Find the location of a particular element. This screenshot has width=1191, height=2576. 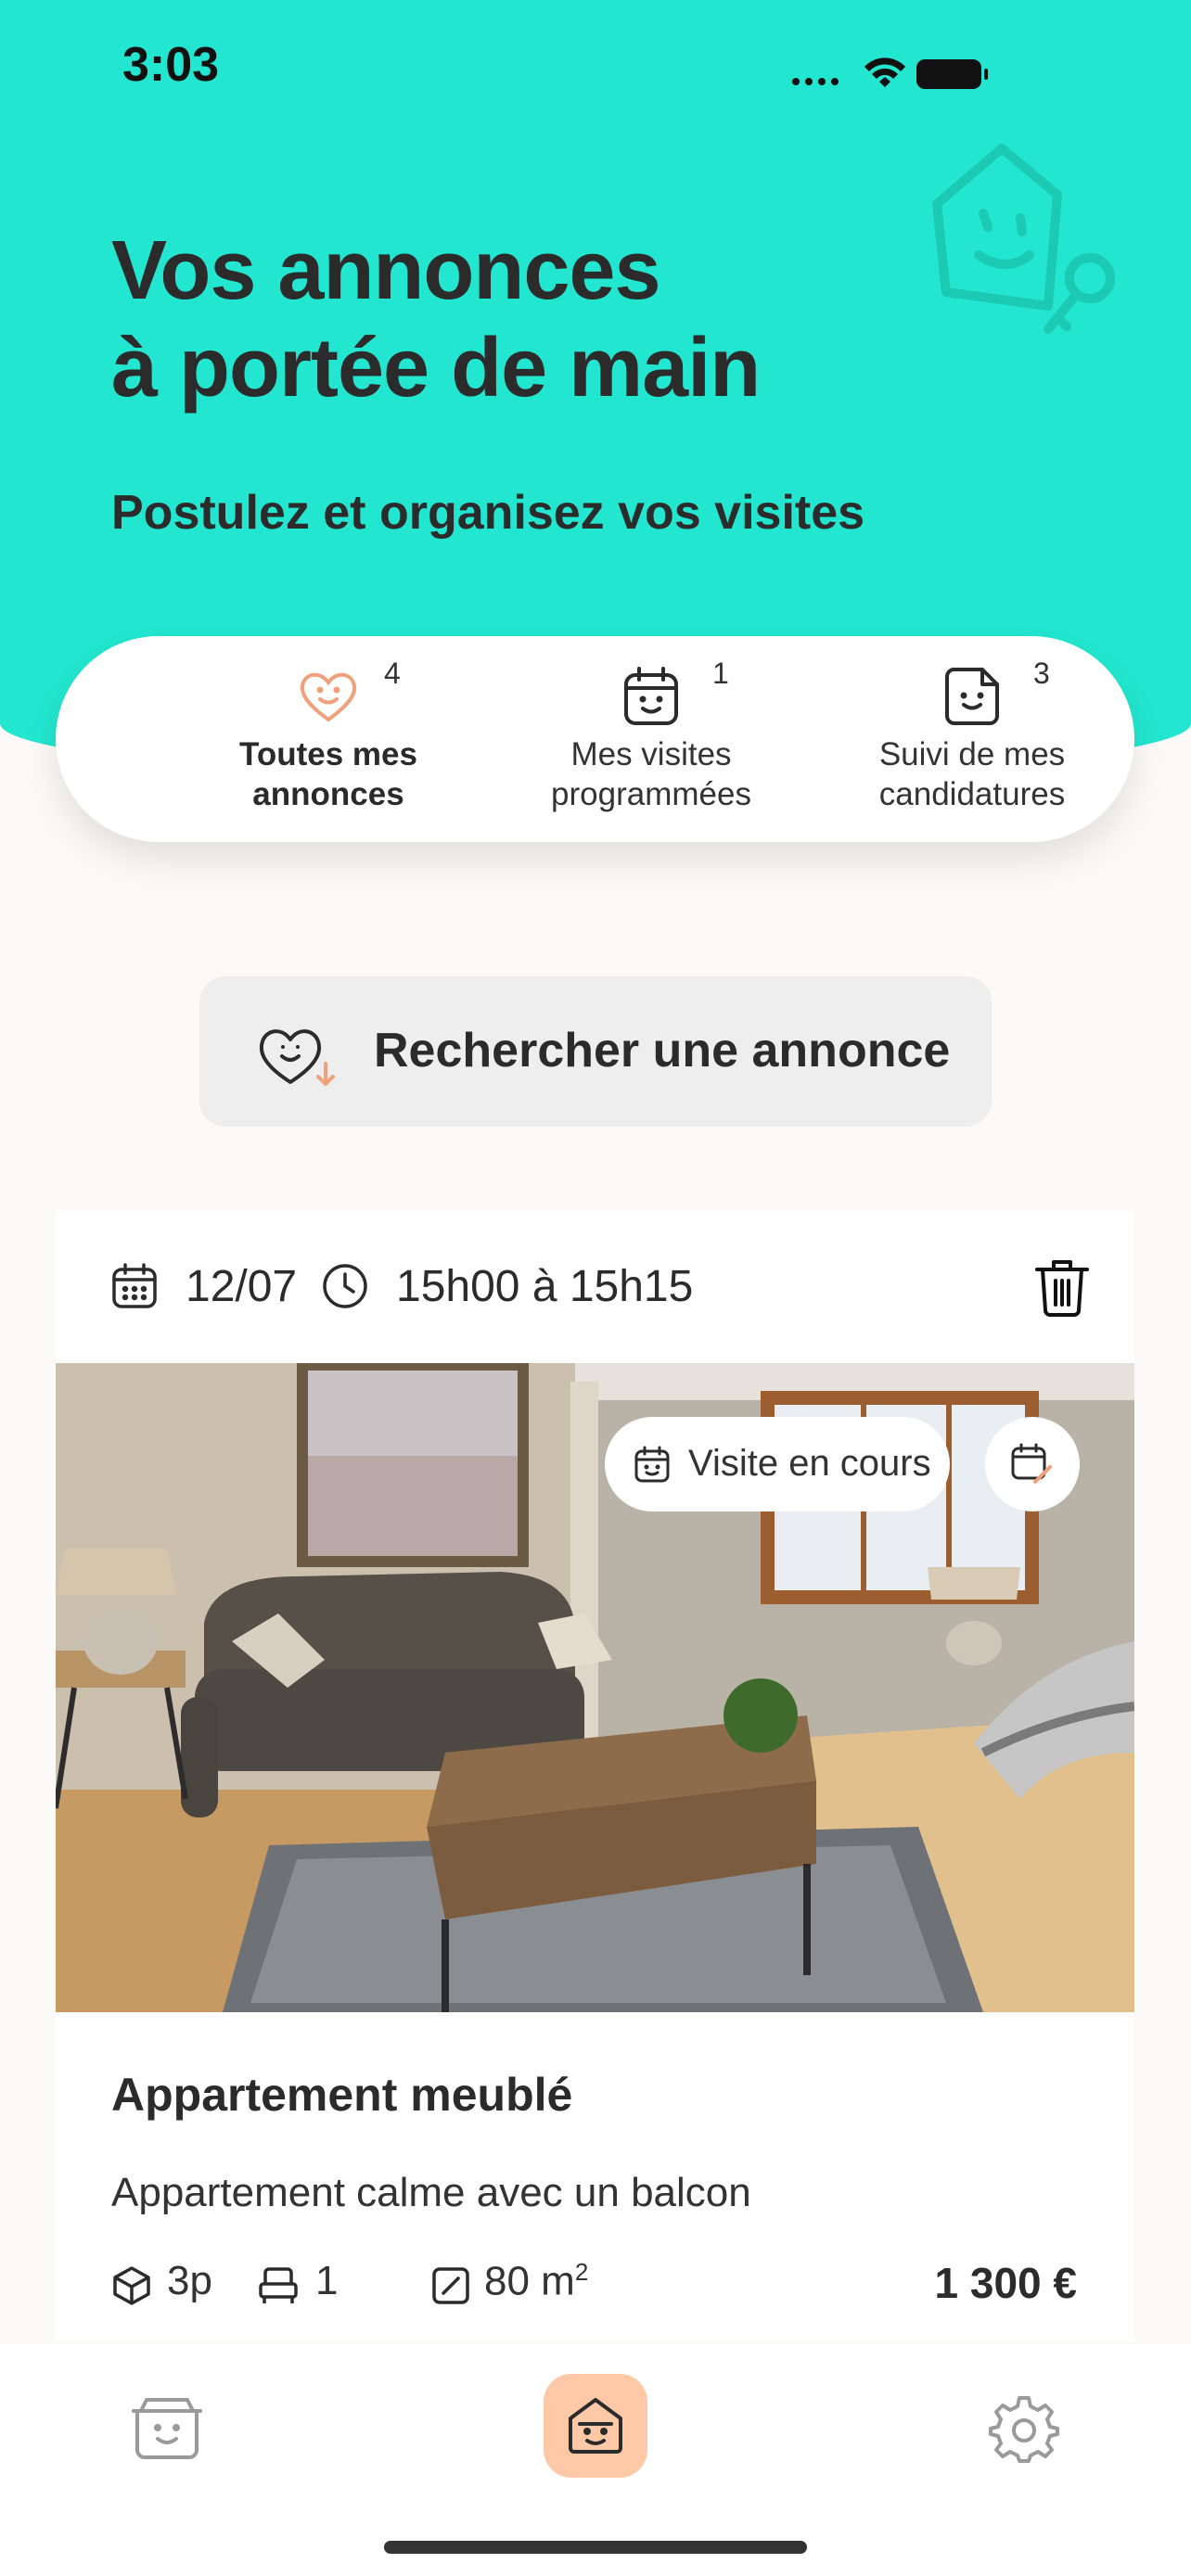

area-unit-superscript: 2 is located at coordinates (581, 2272).